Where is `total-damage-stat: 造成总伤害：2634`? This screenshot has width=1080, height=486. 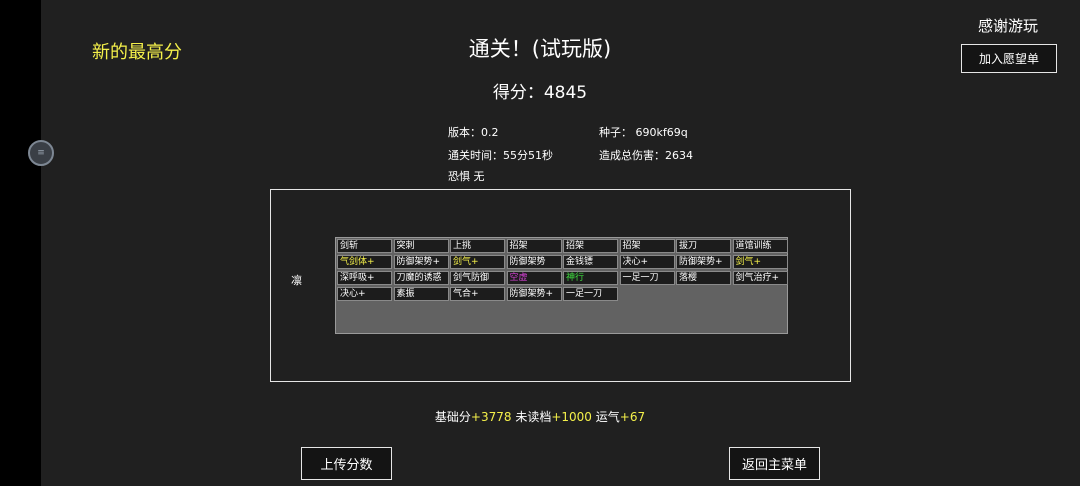 total-damage-stat: 造成总伤害：2634 is located at coordinates (646, 155).